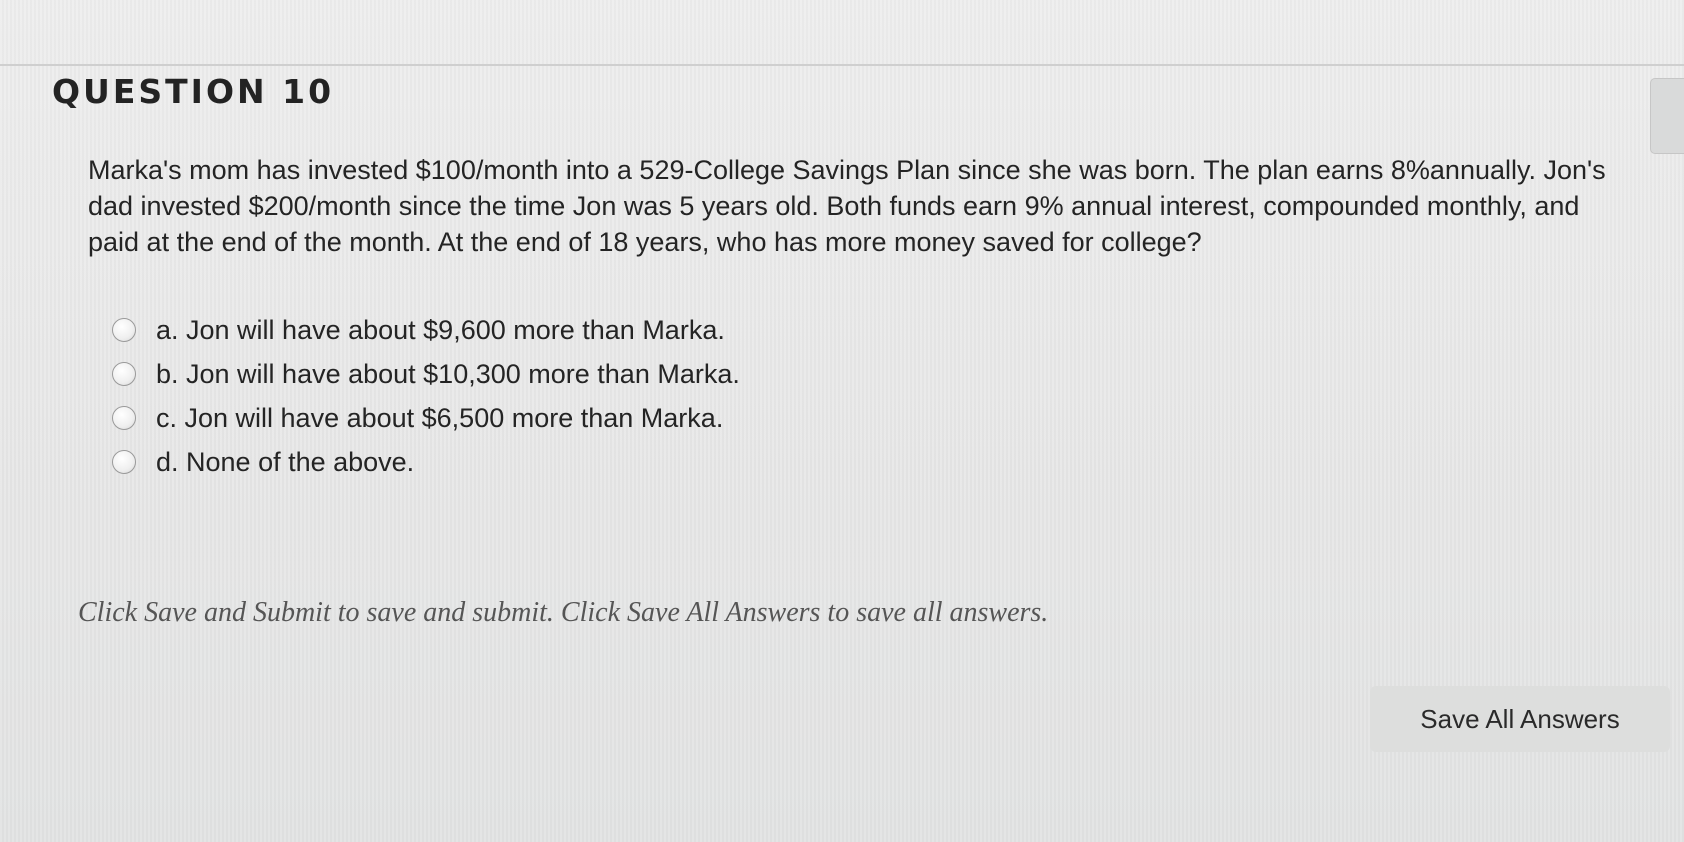  I want to click on question-title: QUESTION 10, so click(193, 91).